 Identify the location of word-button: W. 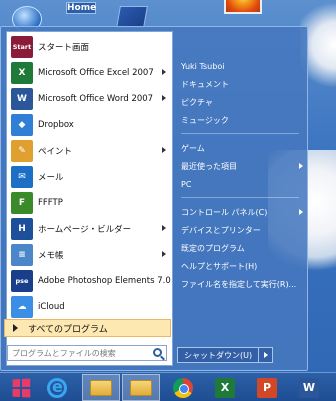
(309, 387).